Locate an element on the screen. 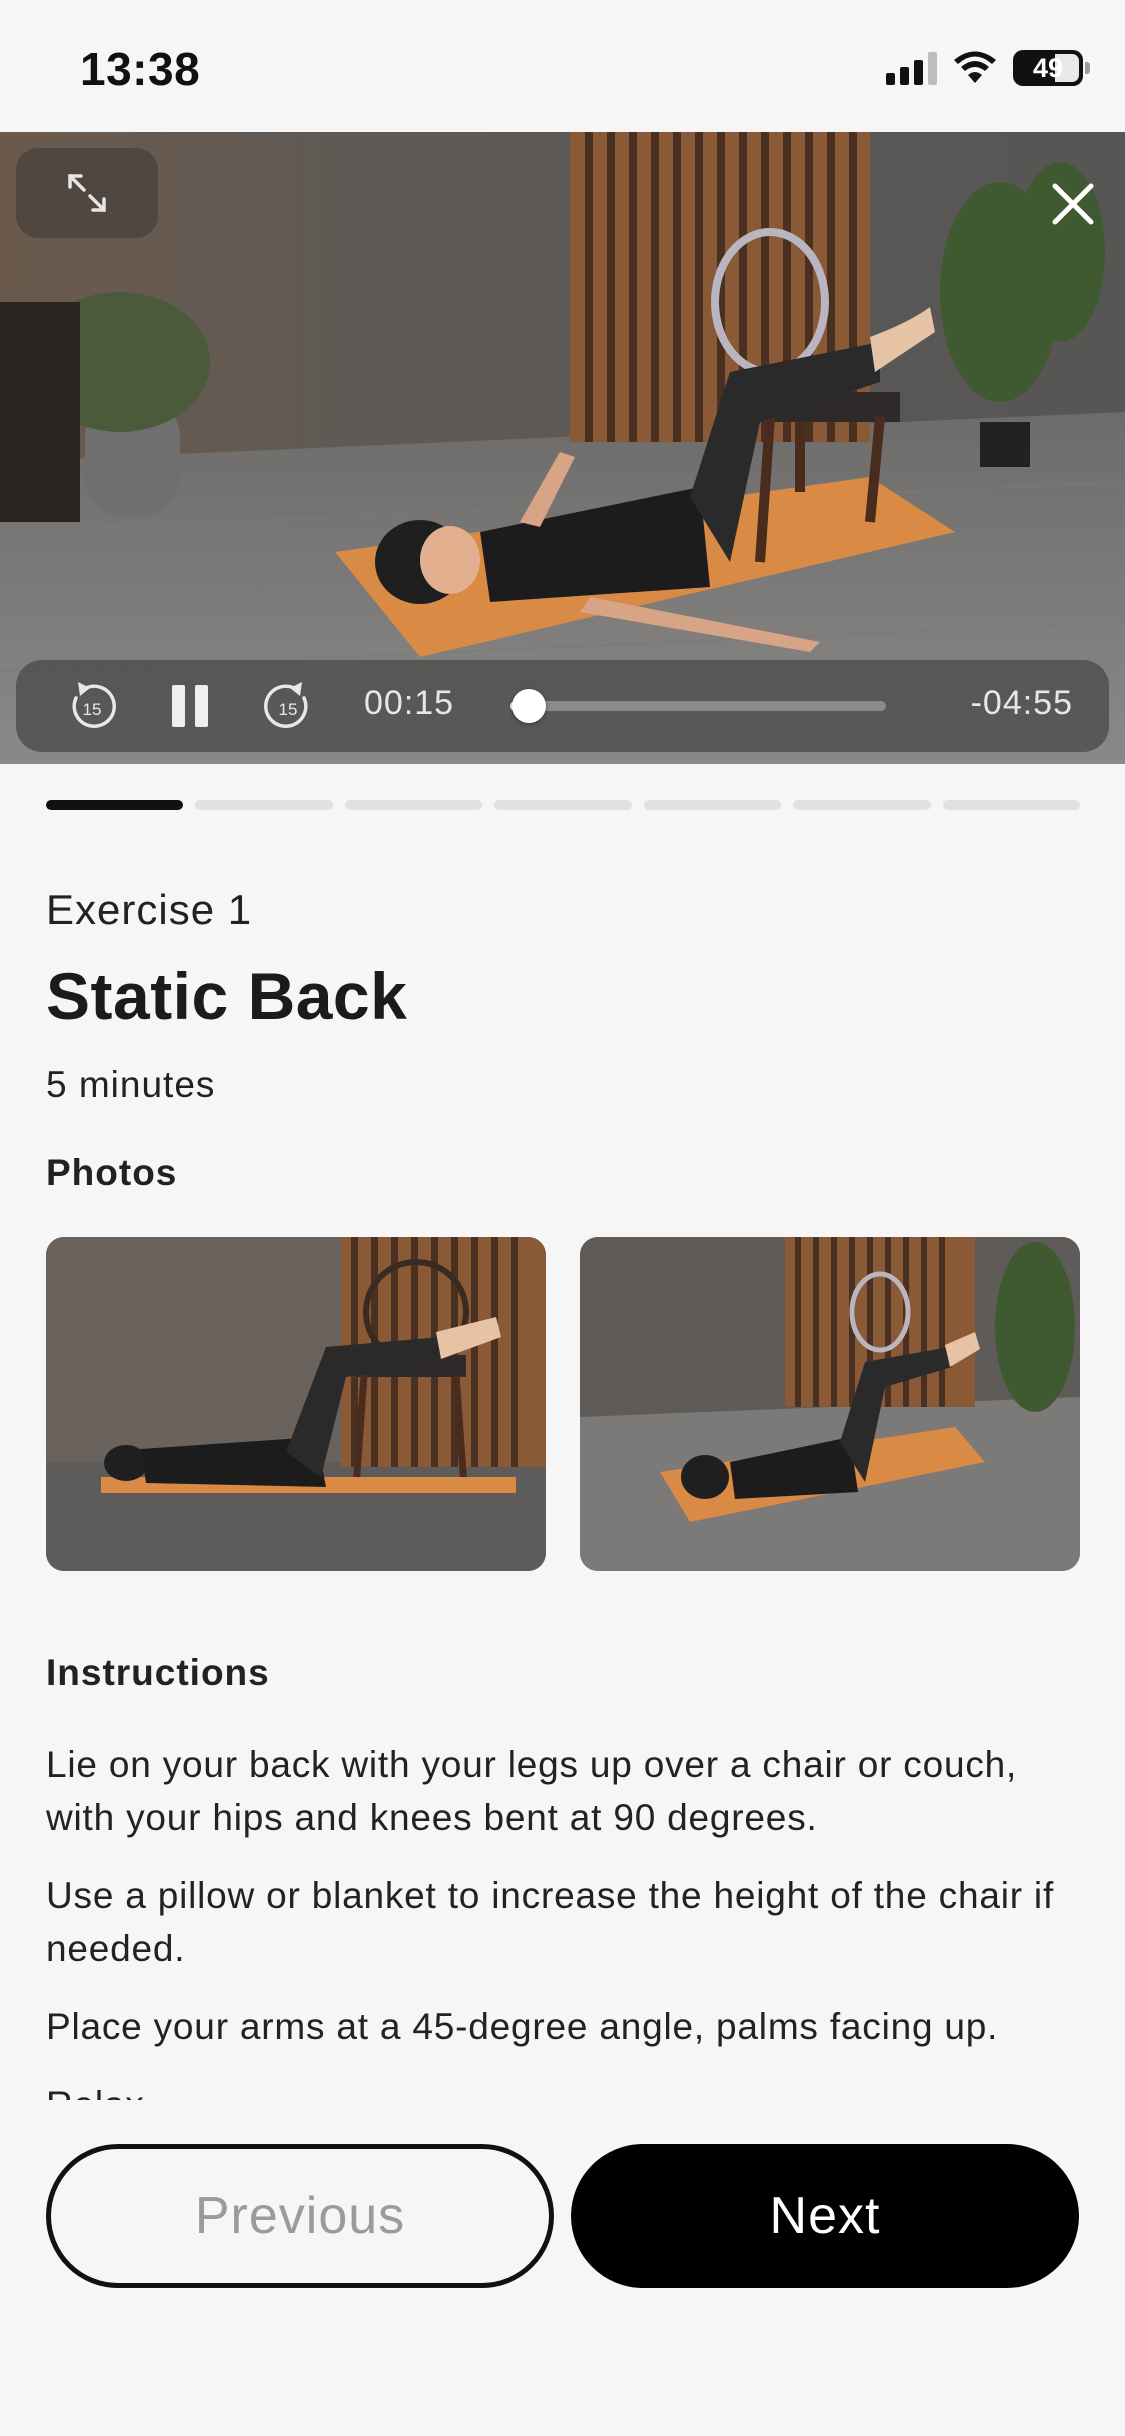 This screenshot has width=1125, height=2436. photo-angle-view is located at coordinates (830, 1404).